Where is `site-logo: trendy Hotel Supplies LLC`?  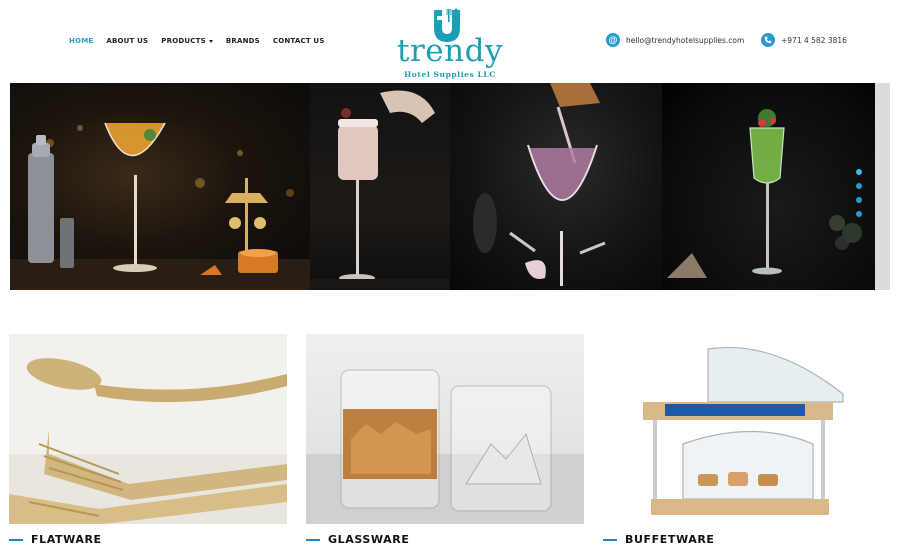
site-logo: trendy Hotel Supplies LLC is located at coordinates (450, 42).